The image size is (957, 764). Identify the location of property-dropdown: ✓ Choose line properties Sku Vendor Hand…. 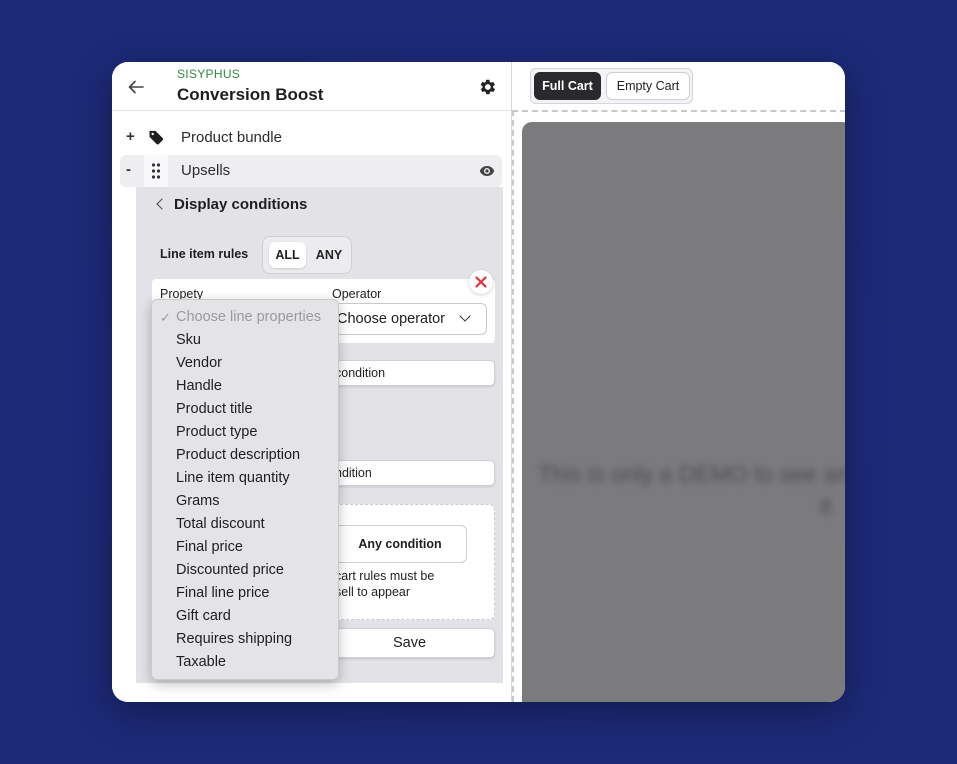
(245, 489).